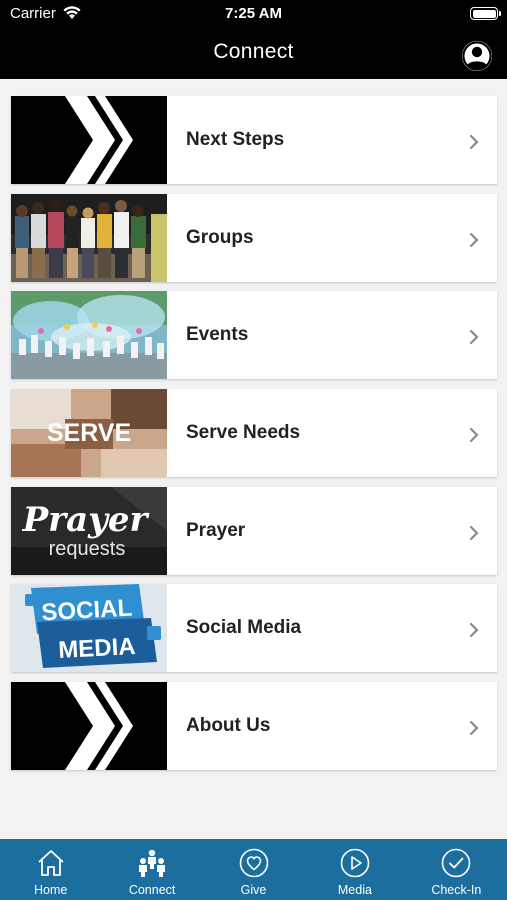 This screenshot has width=507, height=900. I want to click on serve-needs-thumbnail: SERVE, so click(89, 433).